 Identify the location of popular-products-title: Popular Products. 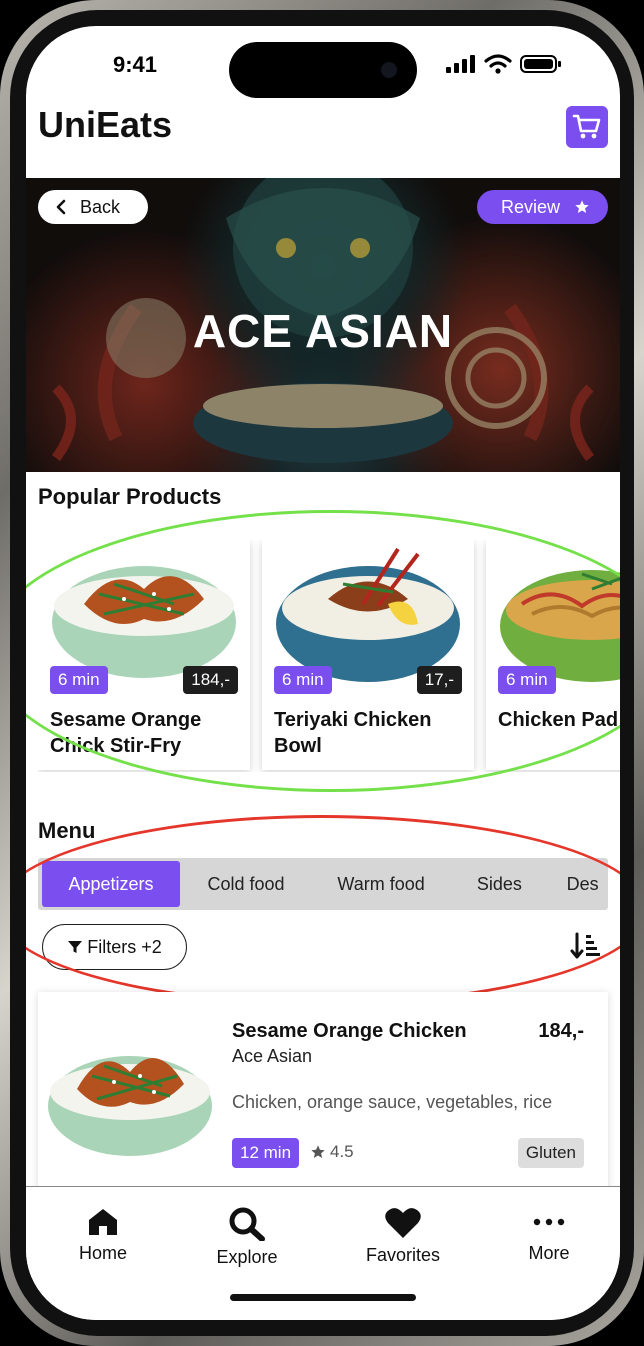
(130, 496).